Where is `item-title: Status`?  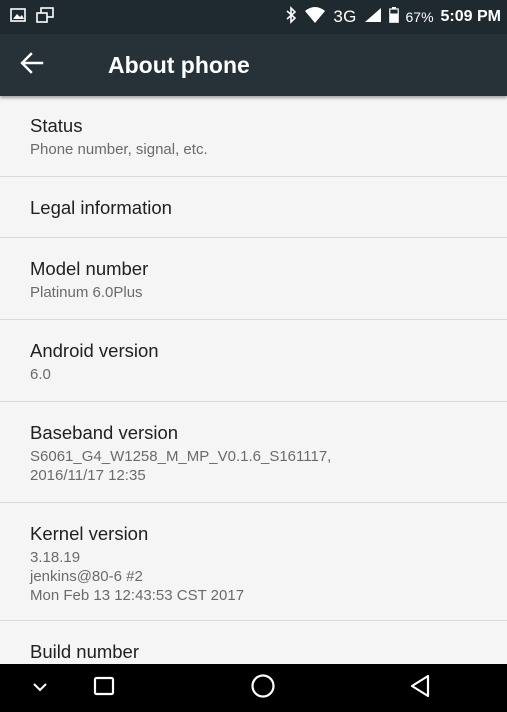
item-title: Status is located at coordinates (56, 125).